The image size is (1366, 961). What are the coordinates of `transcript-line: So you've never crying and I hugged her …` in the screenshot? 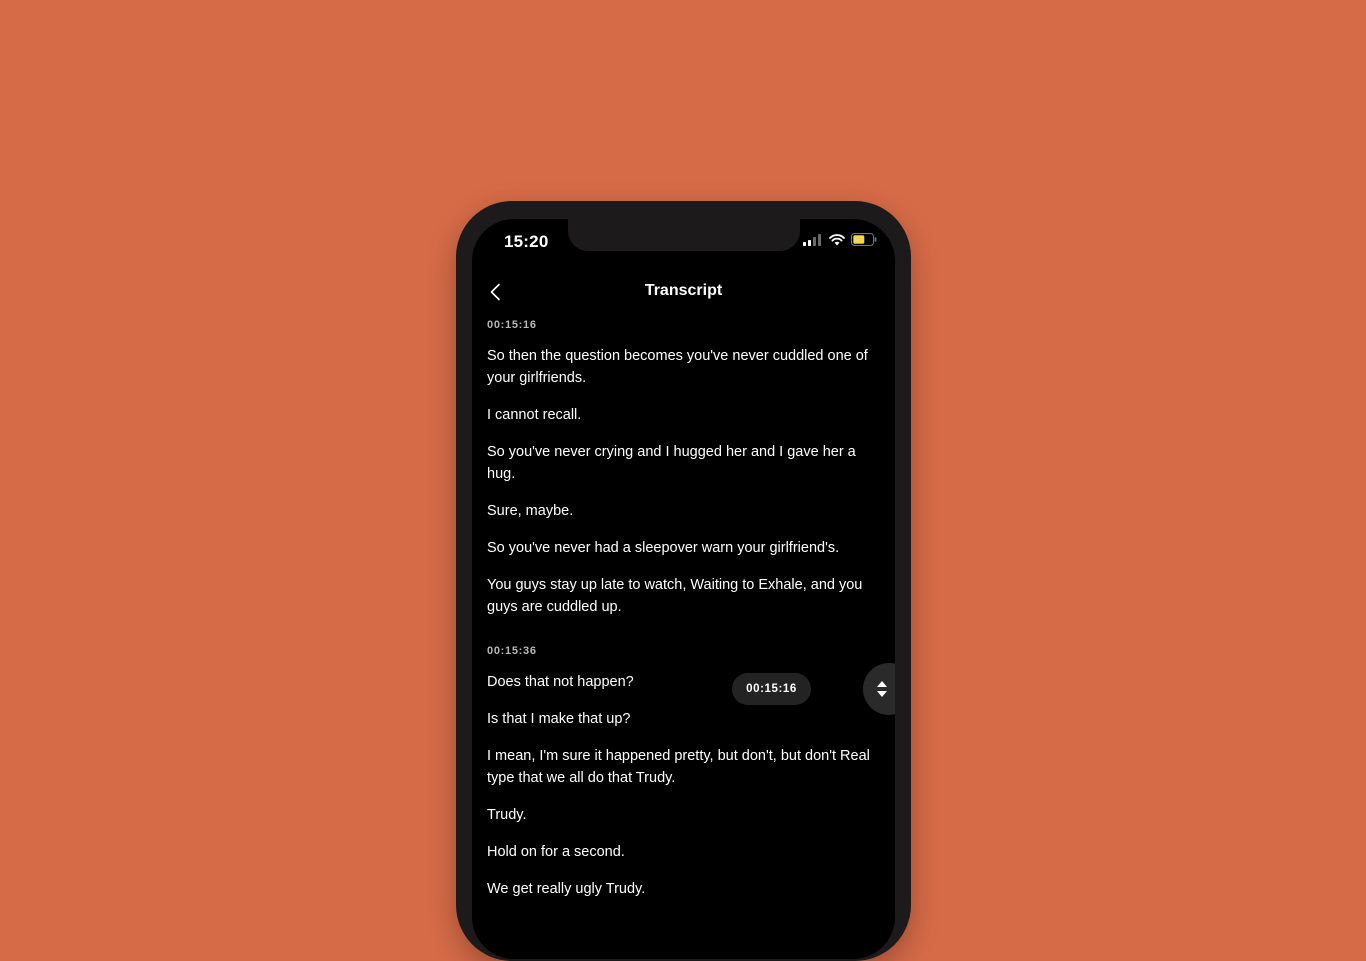 It's located at (683, 463).